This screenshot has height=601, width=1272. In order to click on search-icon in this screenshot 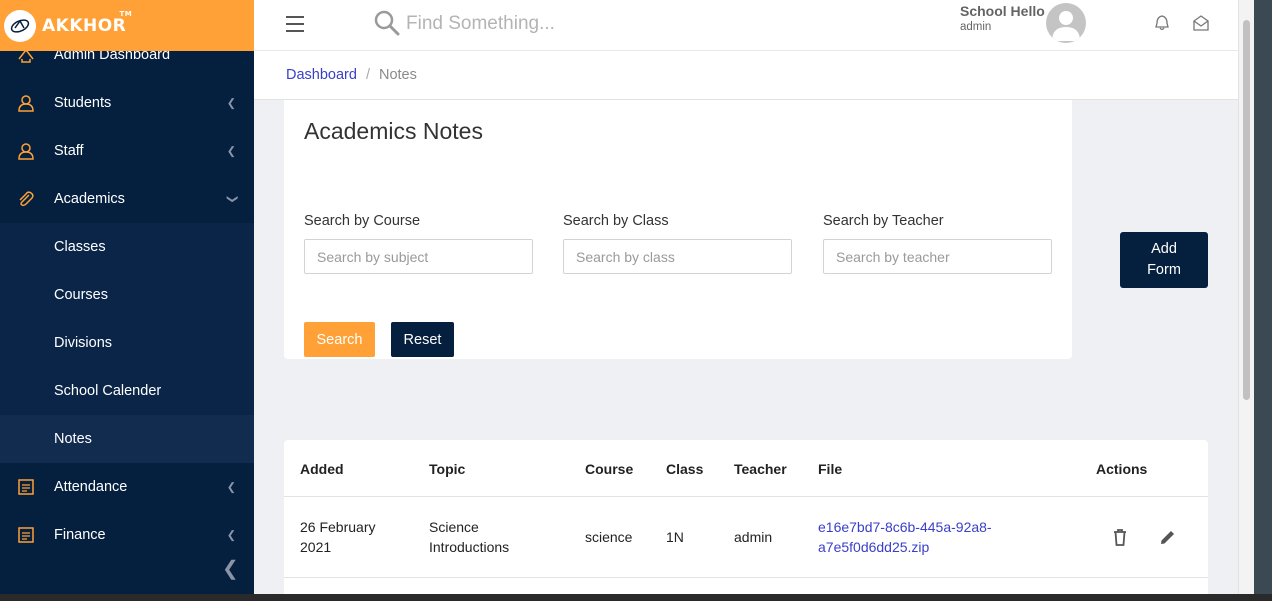, I will do `click(387, 23)`.